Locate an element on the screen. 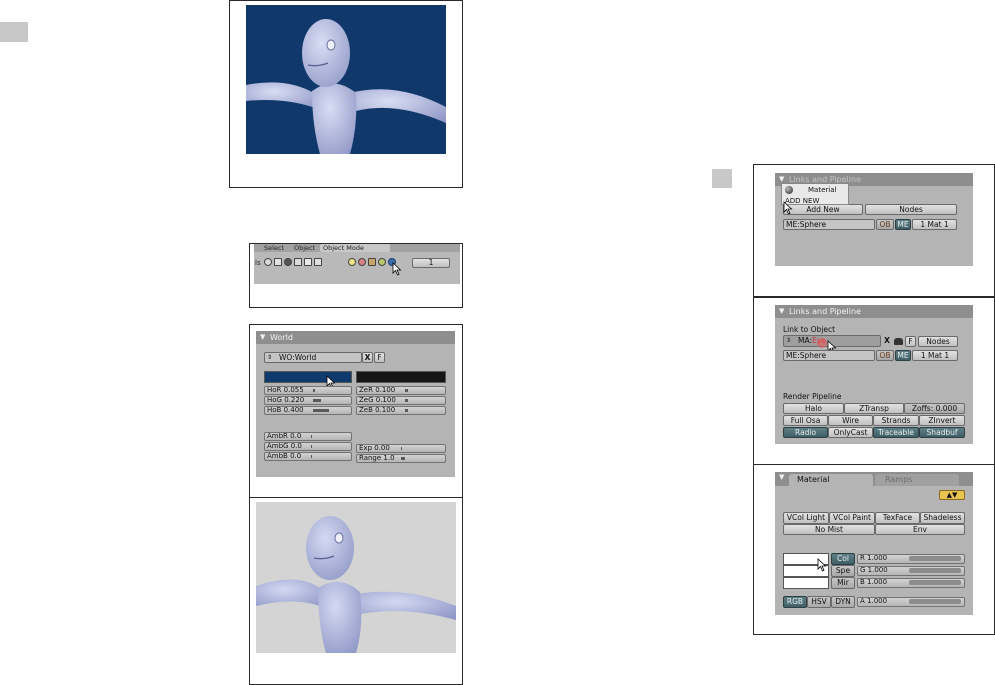  range-slider: Range 1.0 is located at coordinates (401, 458).